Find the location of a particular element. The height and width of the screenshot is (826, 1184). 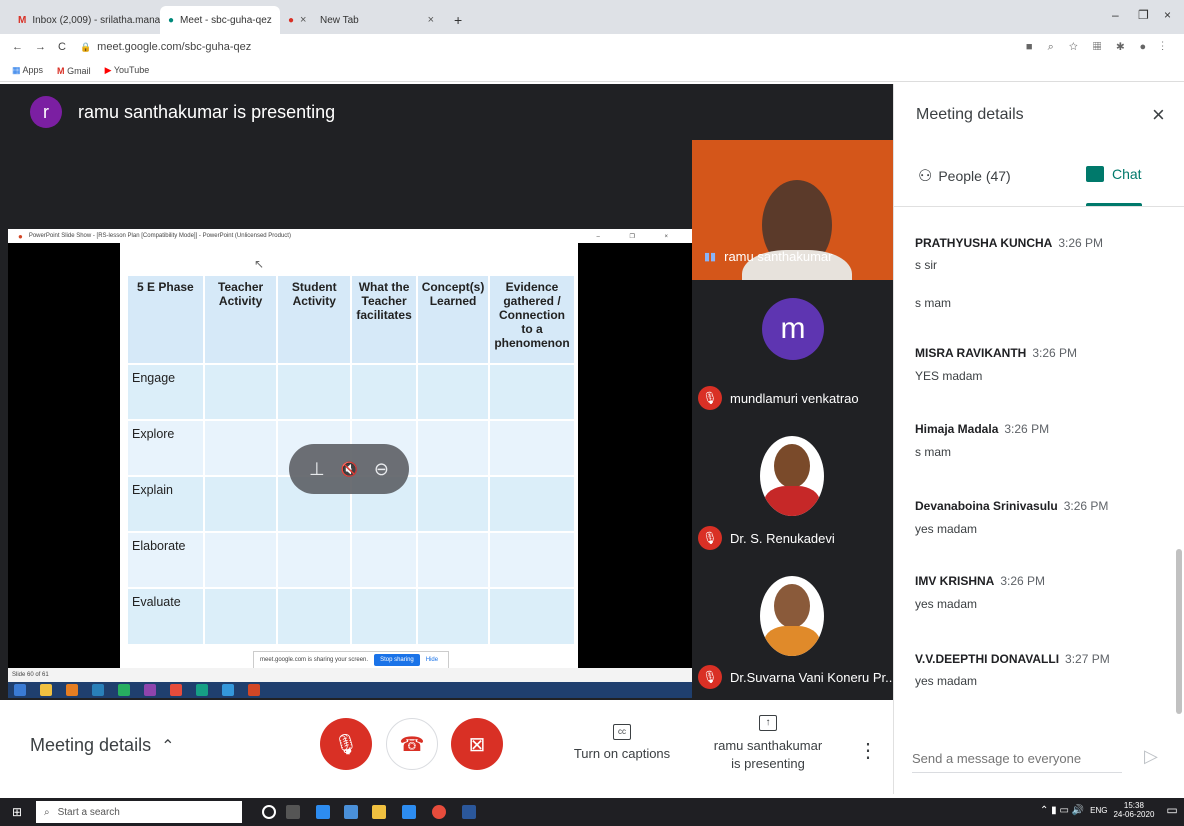

phase-cell: Explain is located at coordinates (166, 503).